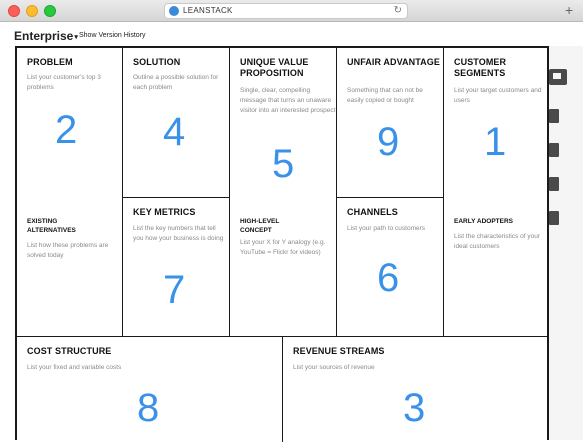 The height and width of the screenshot is (442, 583). What do you see at coordinates (495, 142) in the screenshot?
I see `customer-segments-number: 1` at bounding box center [495, 142].